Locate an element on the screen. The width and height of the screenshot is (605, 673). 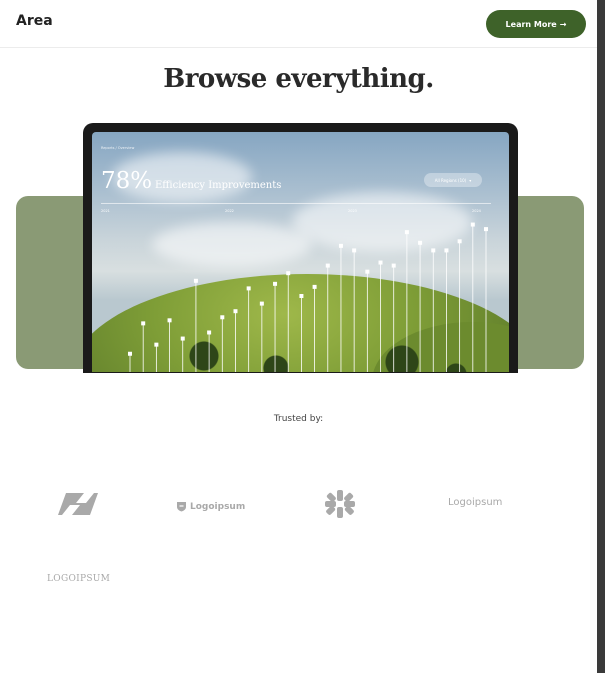
partner-logo-flower is located at coordinates (340, 504).